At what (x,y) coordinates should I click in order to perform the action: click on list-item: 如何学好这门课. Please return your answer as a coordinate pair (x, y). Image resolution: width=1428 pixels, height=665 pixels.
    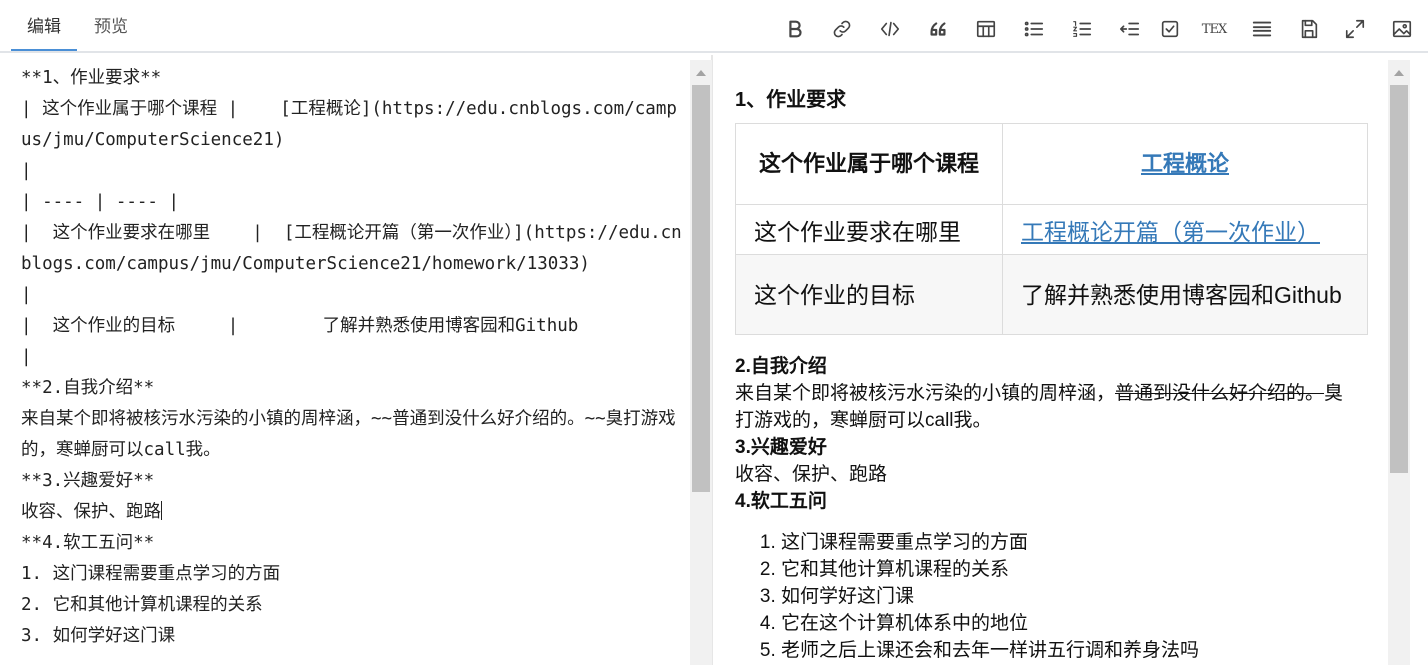
    Looking at the image, I should click on (1068, 596).